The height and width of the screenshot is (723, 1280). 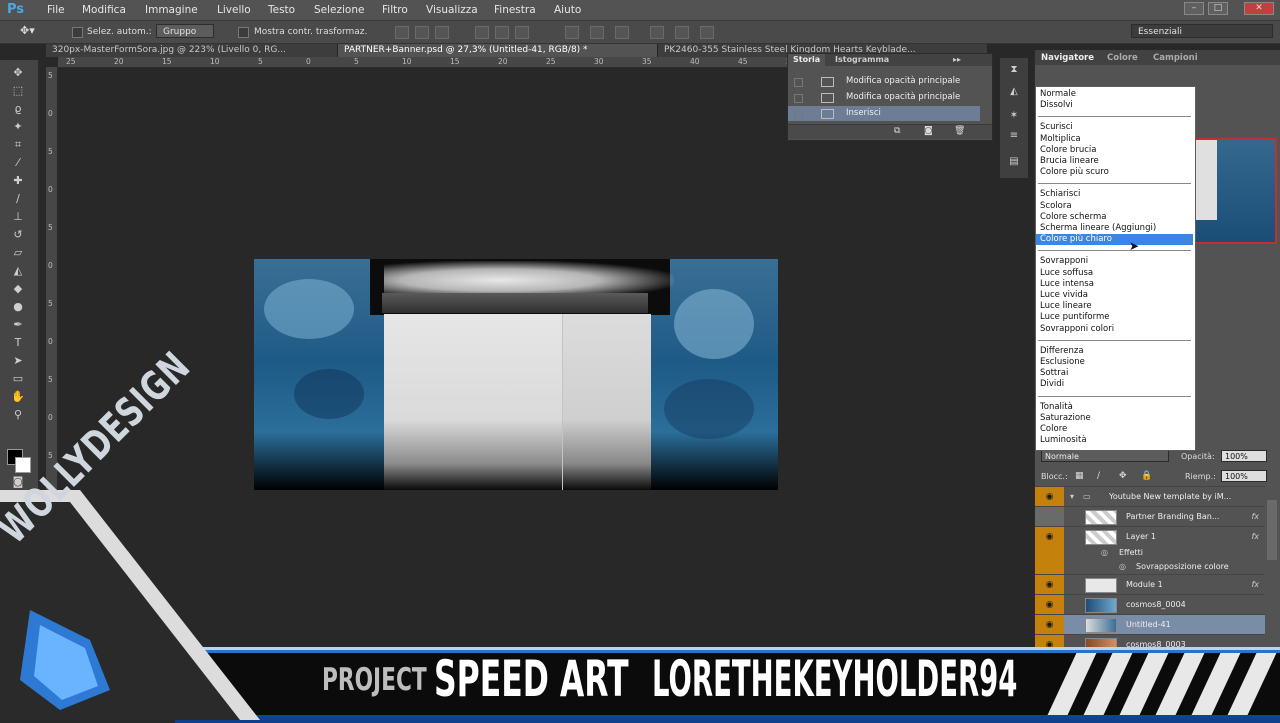 What do you see at coordinates (18, 199) in the screenshot?
I see `brush-tool-icon: ∕` at bounding box center [18, 199].